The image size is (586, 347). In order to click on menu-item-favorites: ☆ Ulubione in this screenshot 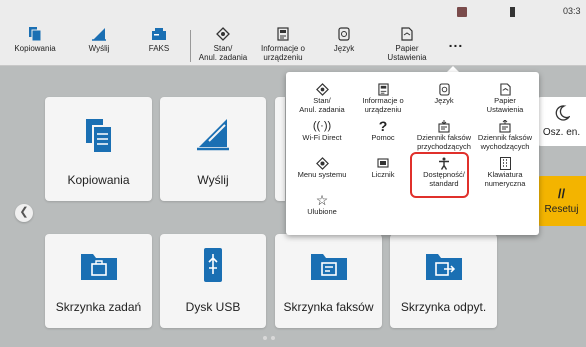, I will do `click(322, 205)`.